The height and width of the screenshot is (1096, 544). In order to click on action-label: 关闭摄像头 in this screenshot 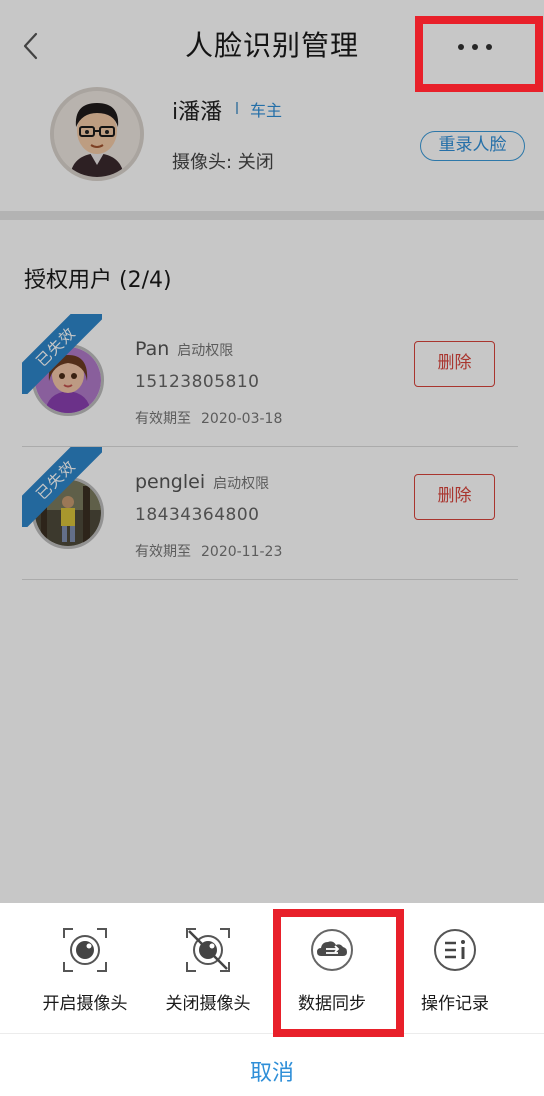, I will do `click(208, 1004)`.